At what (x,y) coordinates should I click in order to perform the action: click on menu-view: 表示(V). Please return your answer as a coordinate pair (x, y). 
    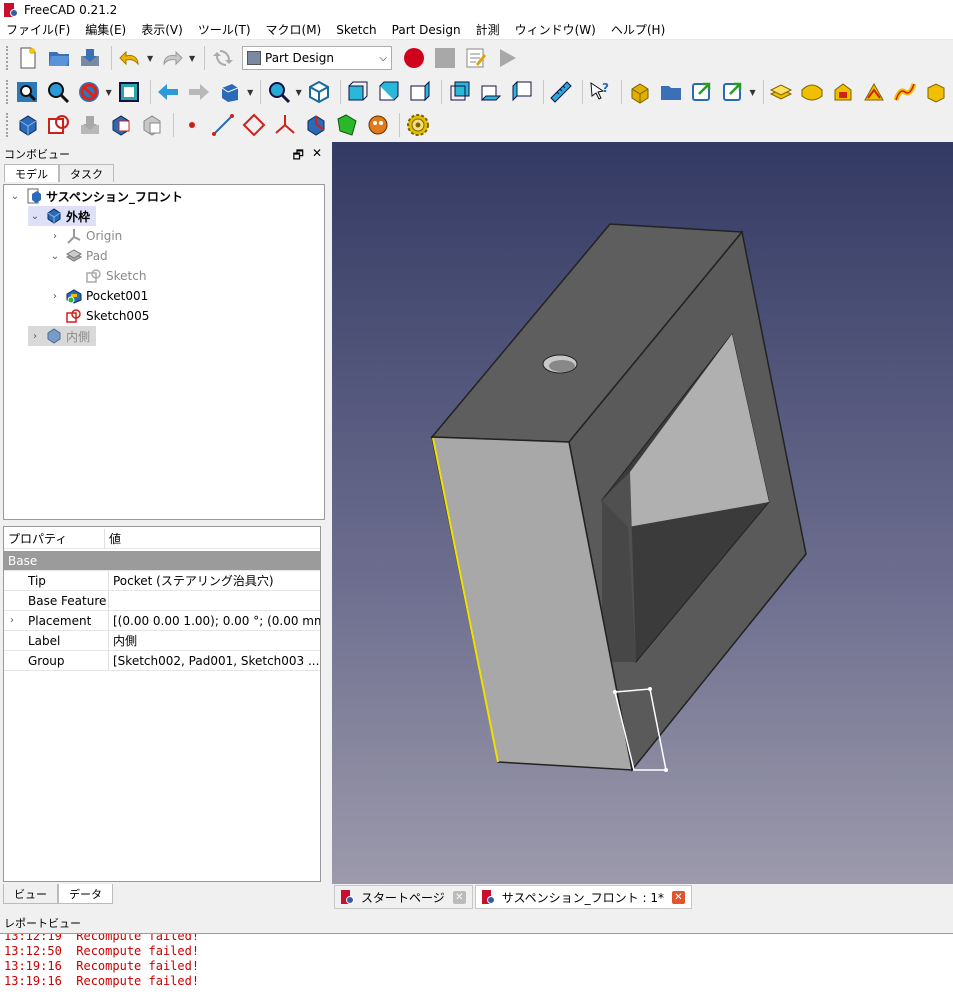
    Looking at the image, I should click on (162, 29).